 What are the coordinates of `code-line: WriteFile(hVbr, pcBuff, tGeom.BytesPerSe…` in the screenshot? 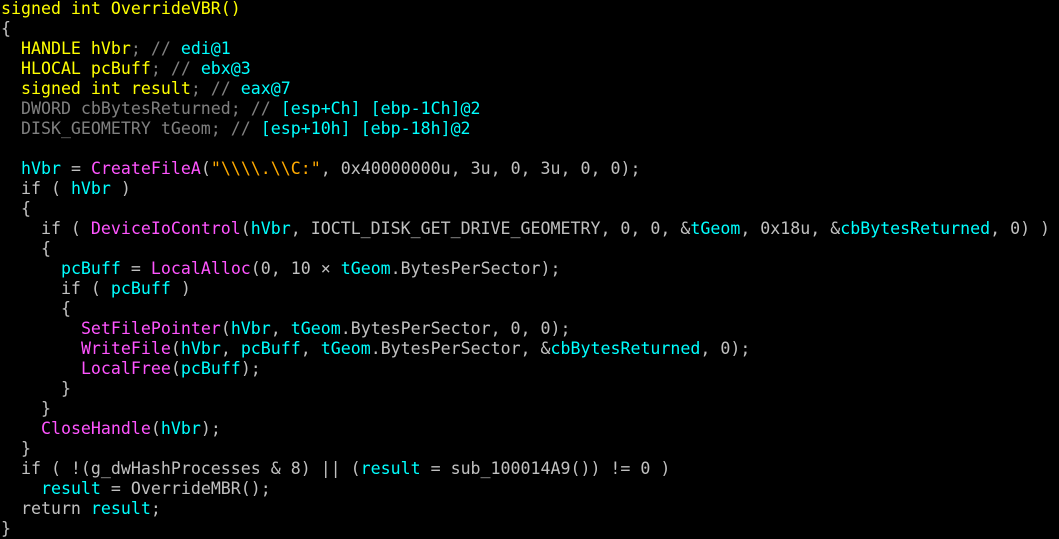 It's located at (375, 349).